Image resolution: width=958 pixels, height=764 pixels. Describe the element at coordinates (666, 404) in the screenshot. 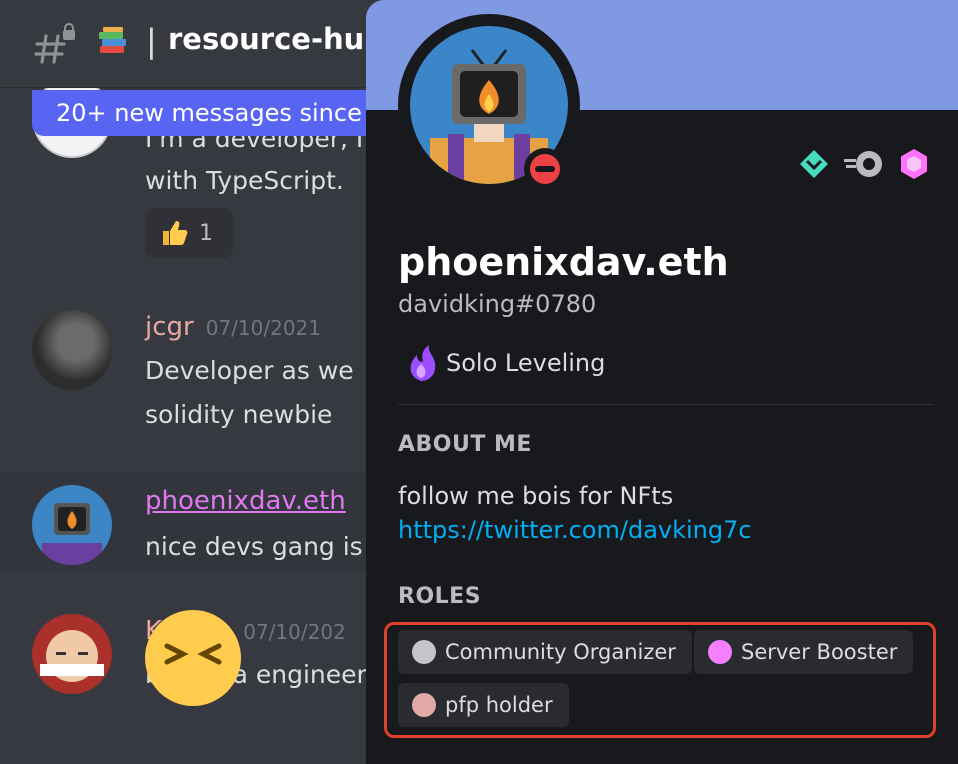

I see `section-divider` at that location.